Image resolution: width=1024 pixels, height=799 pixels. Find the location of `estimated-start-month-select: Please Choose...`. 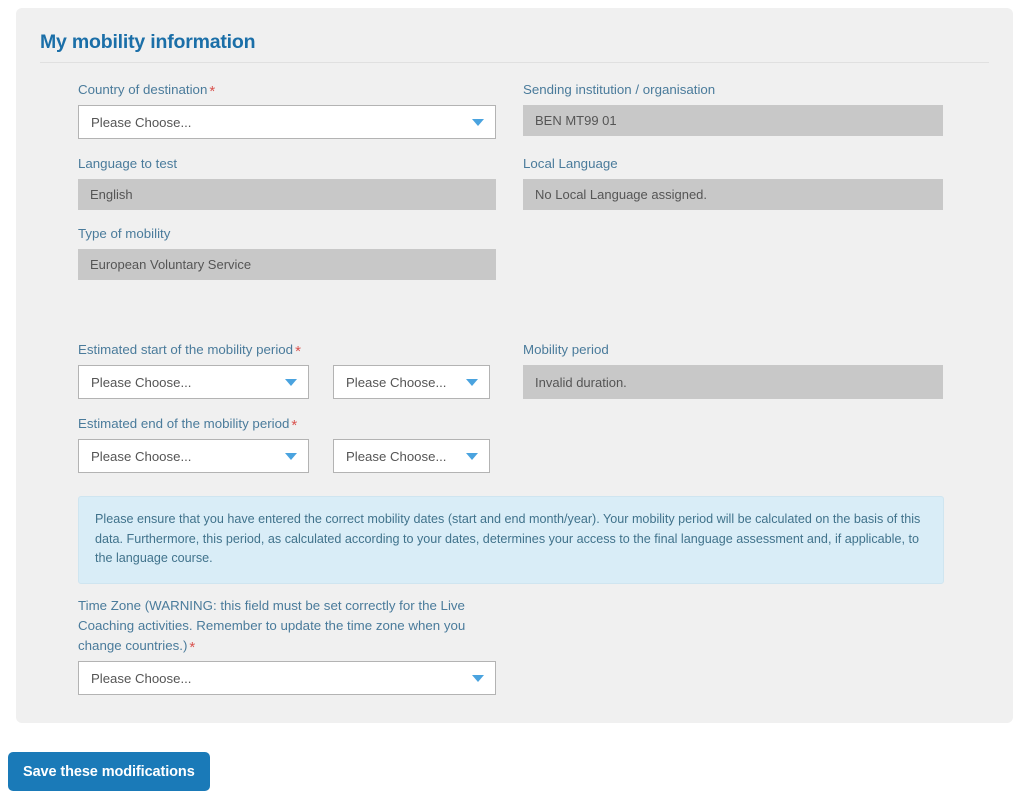

estimated-start-month-select: Please Choose... is located at coordinates (193, 382).